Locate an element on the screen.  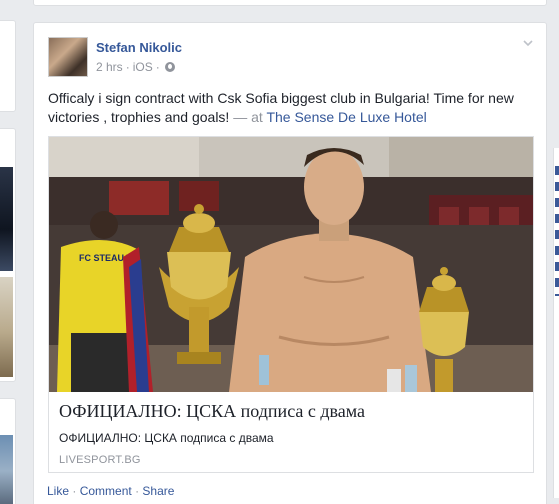
author-avatar is located at coordinates (68, 57).